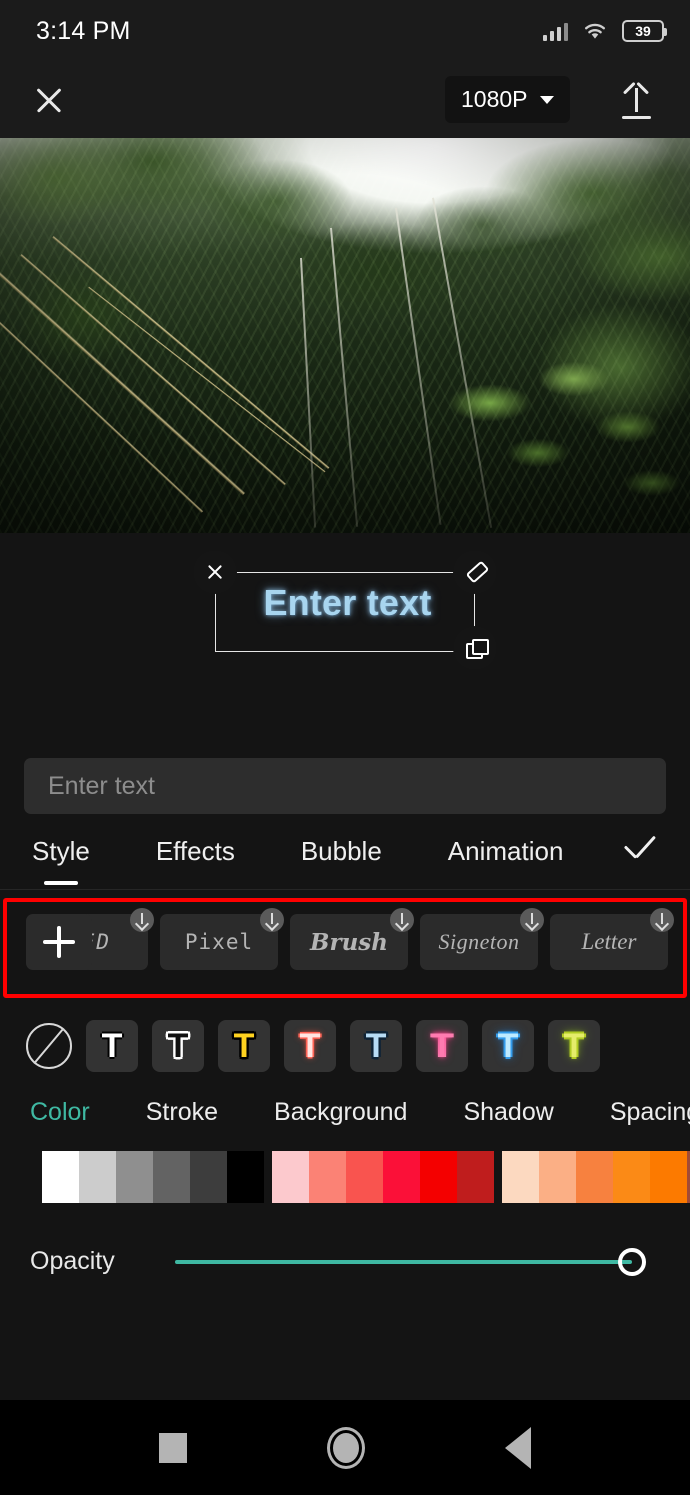  Describe the element at coordinates (632, 1261) in the screenshot. I see `opacity-knob` at that location.